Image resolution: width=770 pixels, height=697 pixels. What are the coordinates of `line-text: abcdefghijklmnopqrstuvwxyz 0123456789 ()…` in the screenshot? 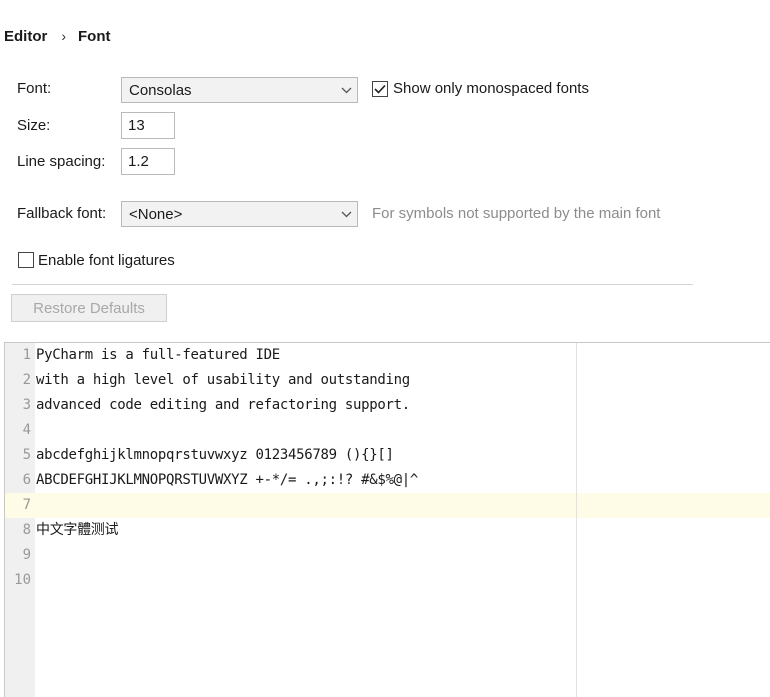 It's located at (215, 455).